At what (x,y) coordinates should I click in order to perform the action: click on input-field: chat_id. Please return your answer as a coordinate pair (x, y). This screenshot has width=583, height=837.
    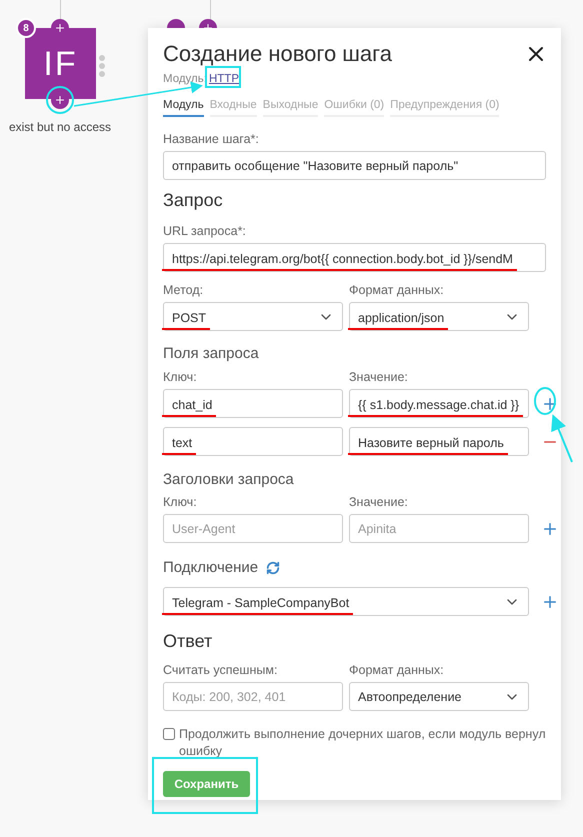
    Looking at the image, I should click on (253, 403).